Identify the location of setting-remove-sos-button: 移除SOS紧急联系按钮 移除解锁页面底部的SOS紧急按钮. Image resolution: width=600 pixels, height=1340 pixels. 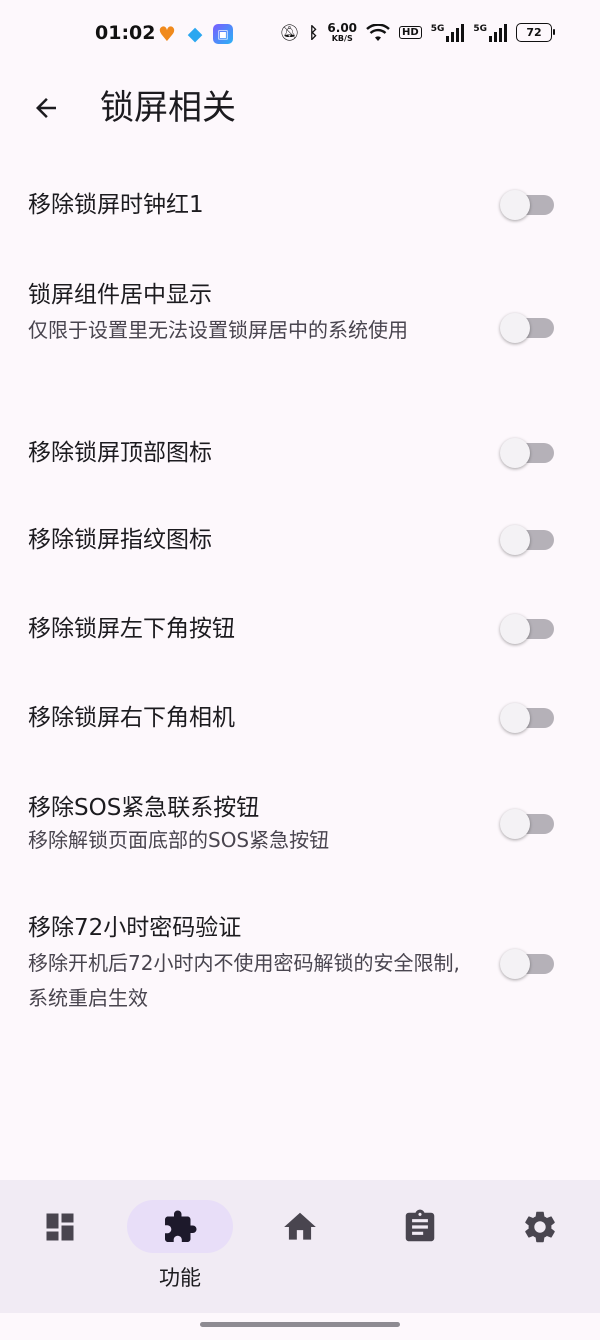
(300, 826).